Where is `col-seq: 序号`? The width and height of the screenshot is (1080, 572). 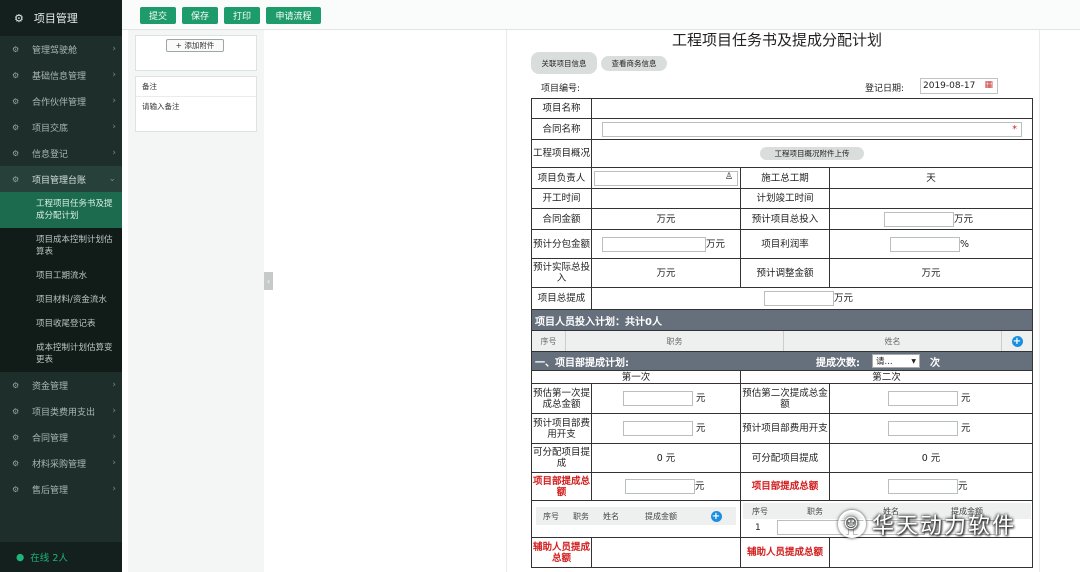 col-seq: 序号 is located at coordinates (760, 511).